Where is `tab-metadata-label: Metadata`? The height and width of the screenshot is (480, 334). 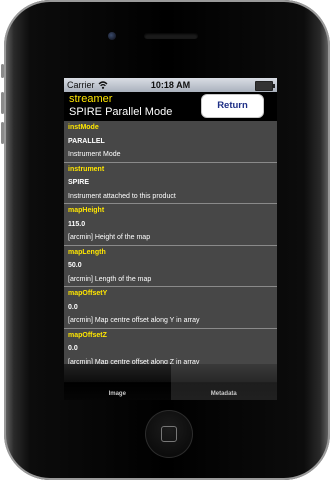 tab-metadata-label: Metadata is located at coordinates (223, 394).